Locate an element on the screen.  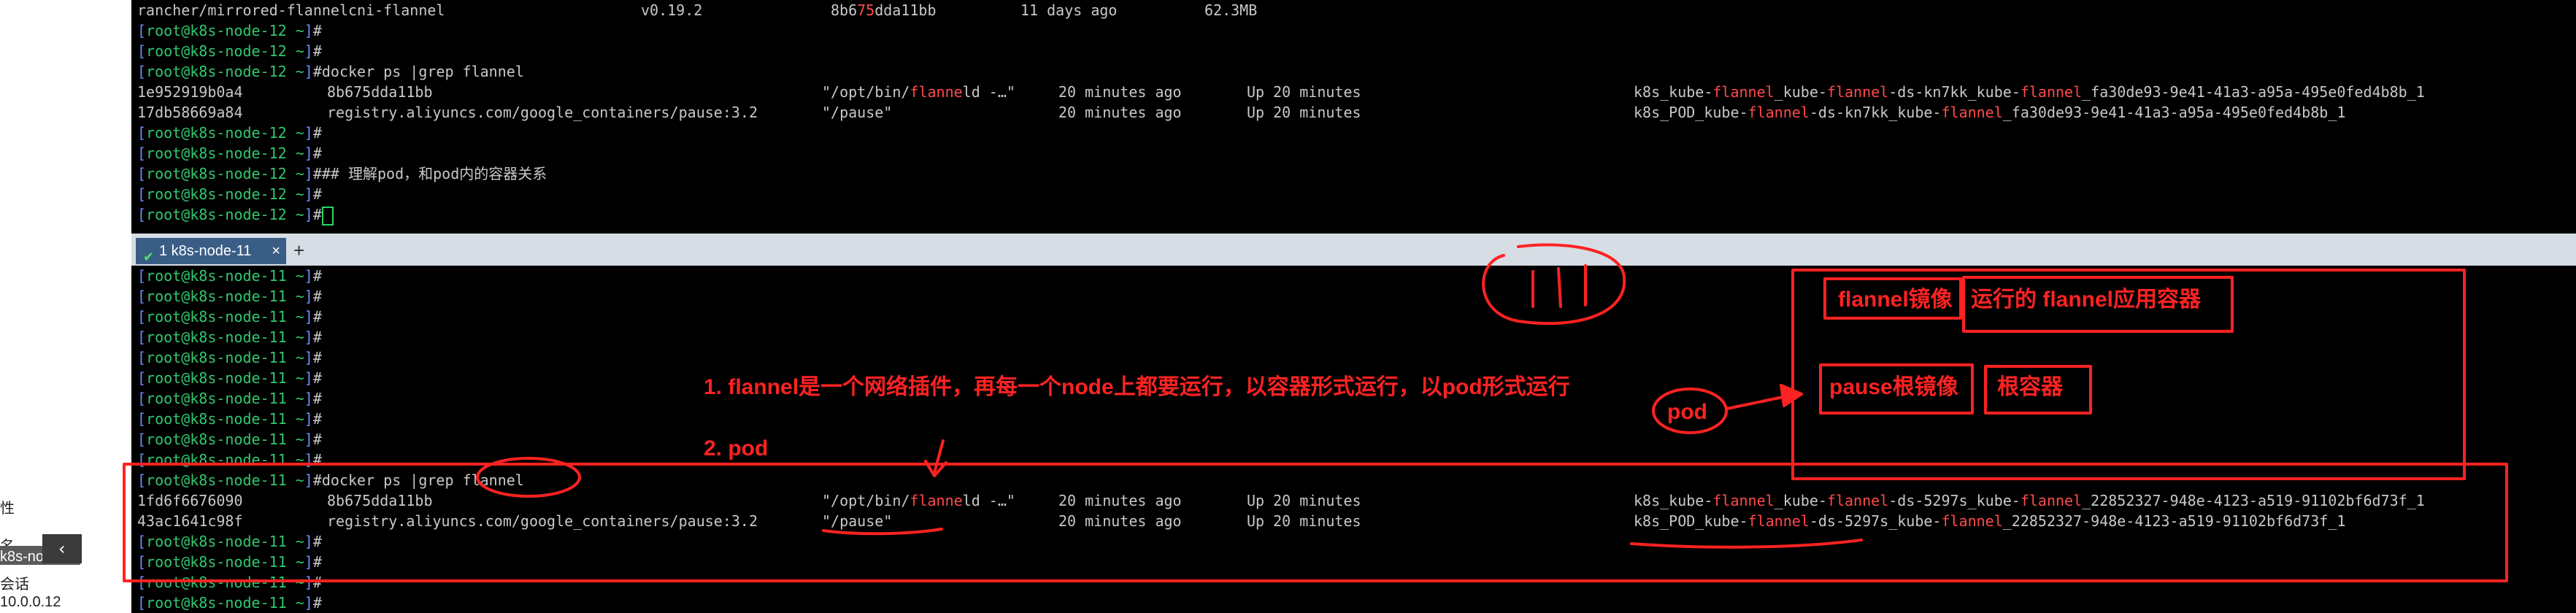
session-label-3: 会话 is located at coordinates (14, 585).